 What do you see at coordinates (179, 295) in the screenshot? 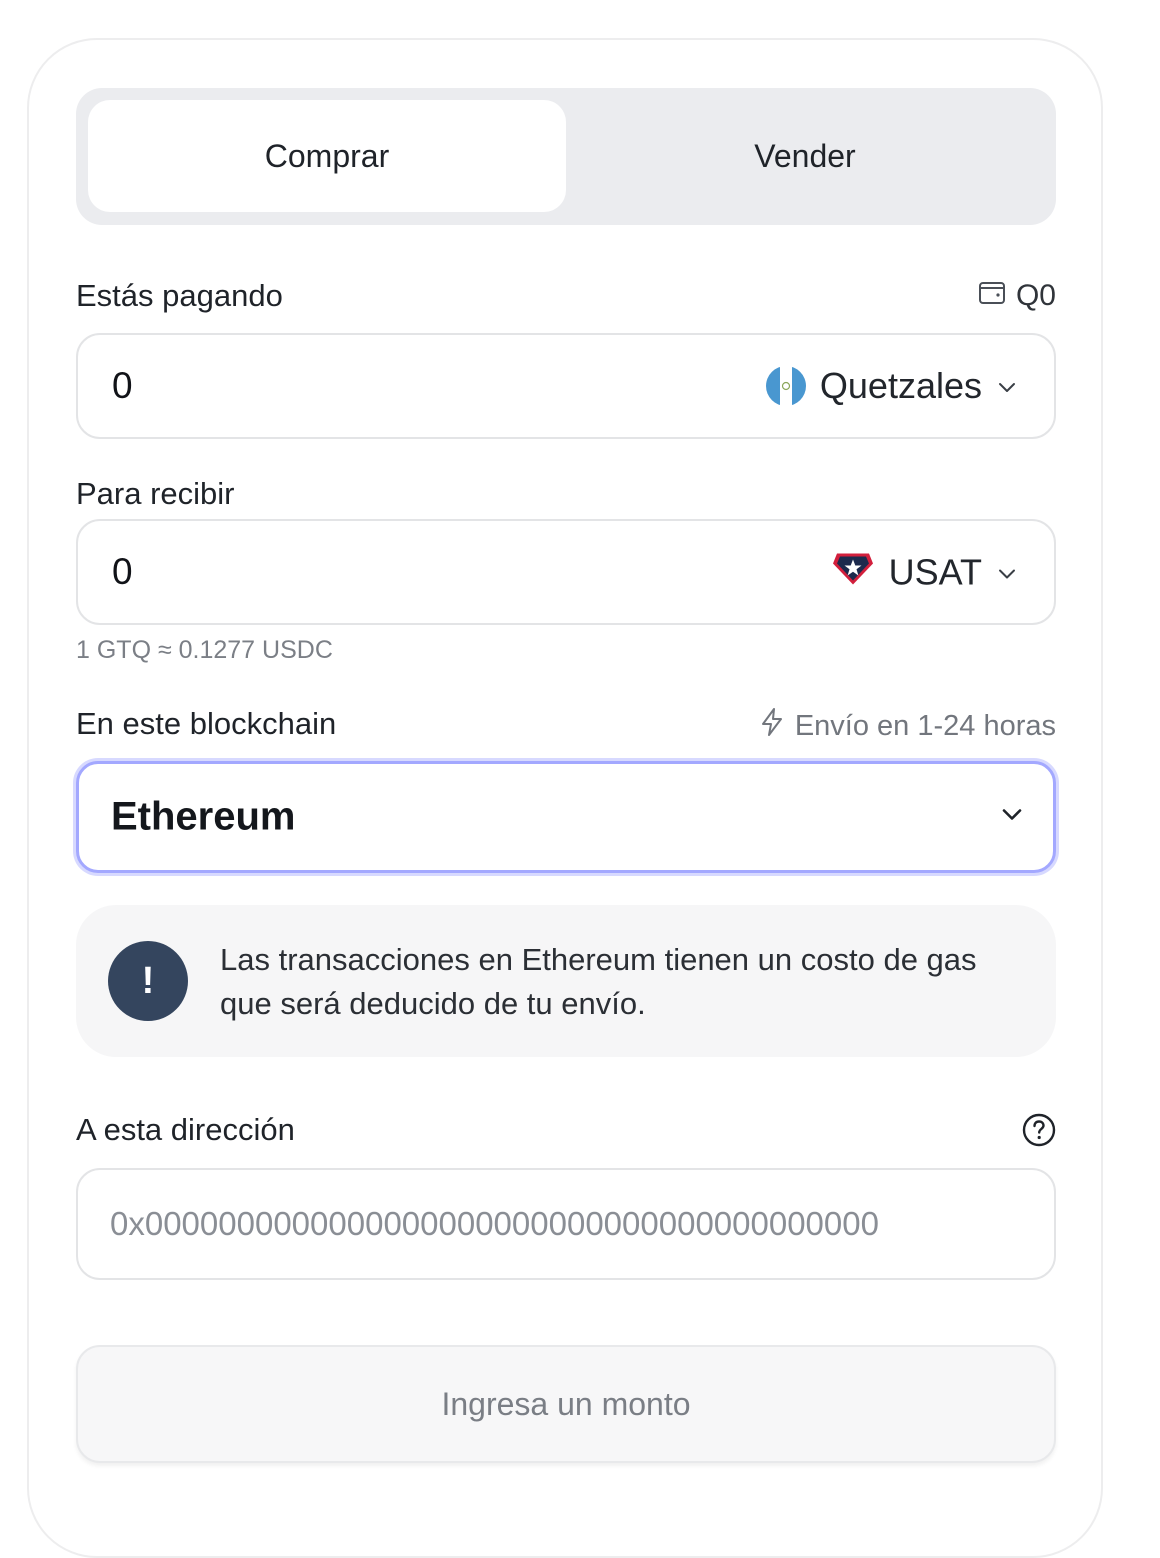
I see `pay-label: Estás pagando` at bounding box center [179, 295].